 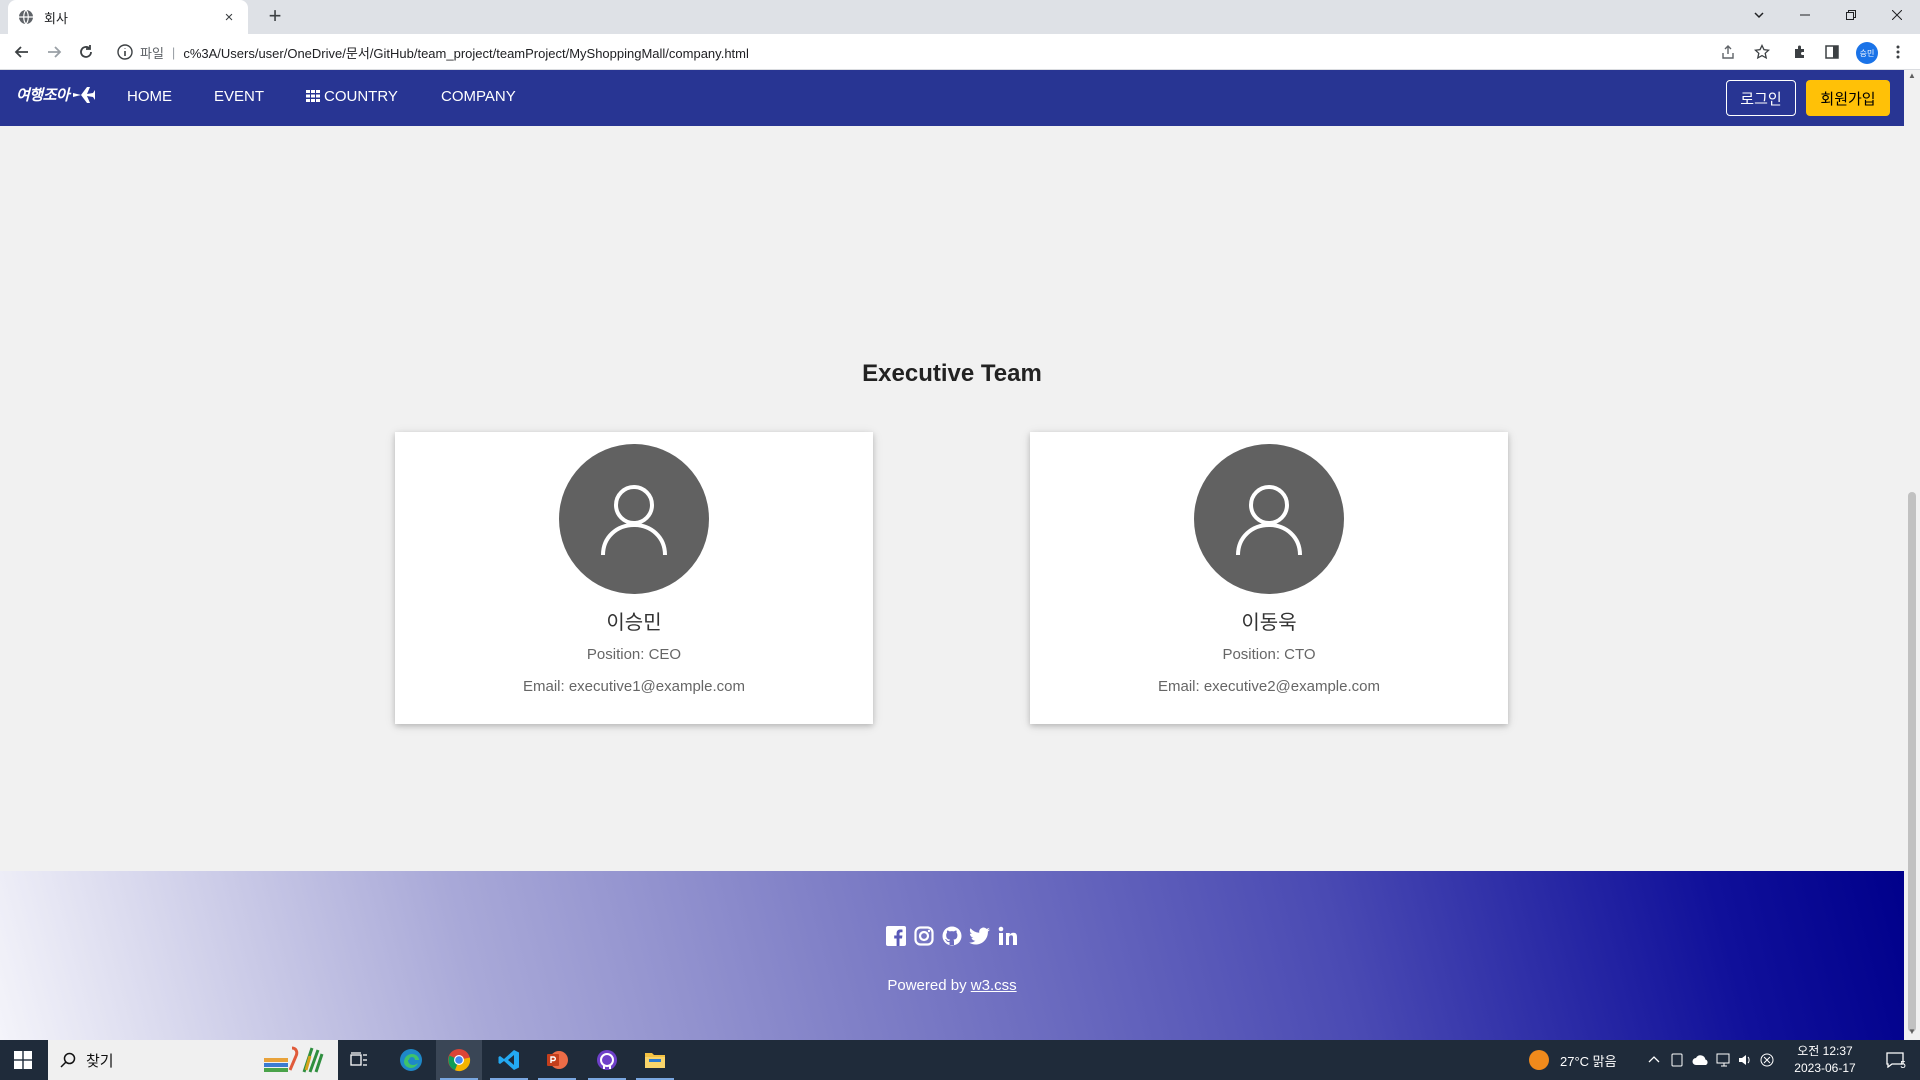 I want to click on sun-icon, so click(x=1539, y=1060).